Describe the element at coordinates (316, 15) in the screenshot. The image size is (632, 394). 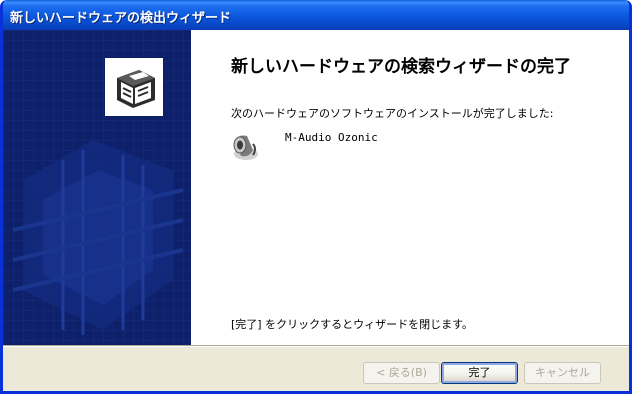
I see `title-bar: 新しいハードウェアの検出ウィザード` at that location.